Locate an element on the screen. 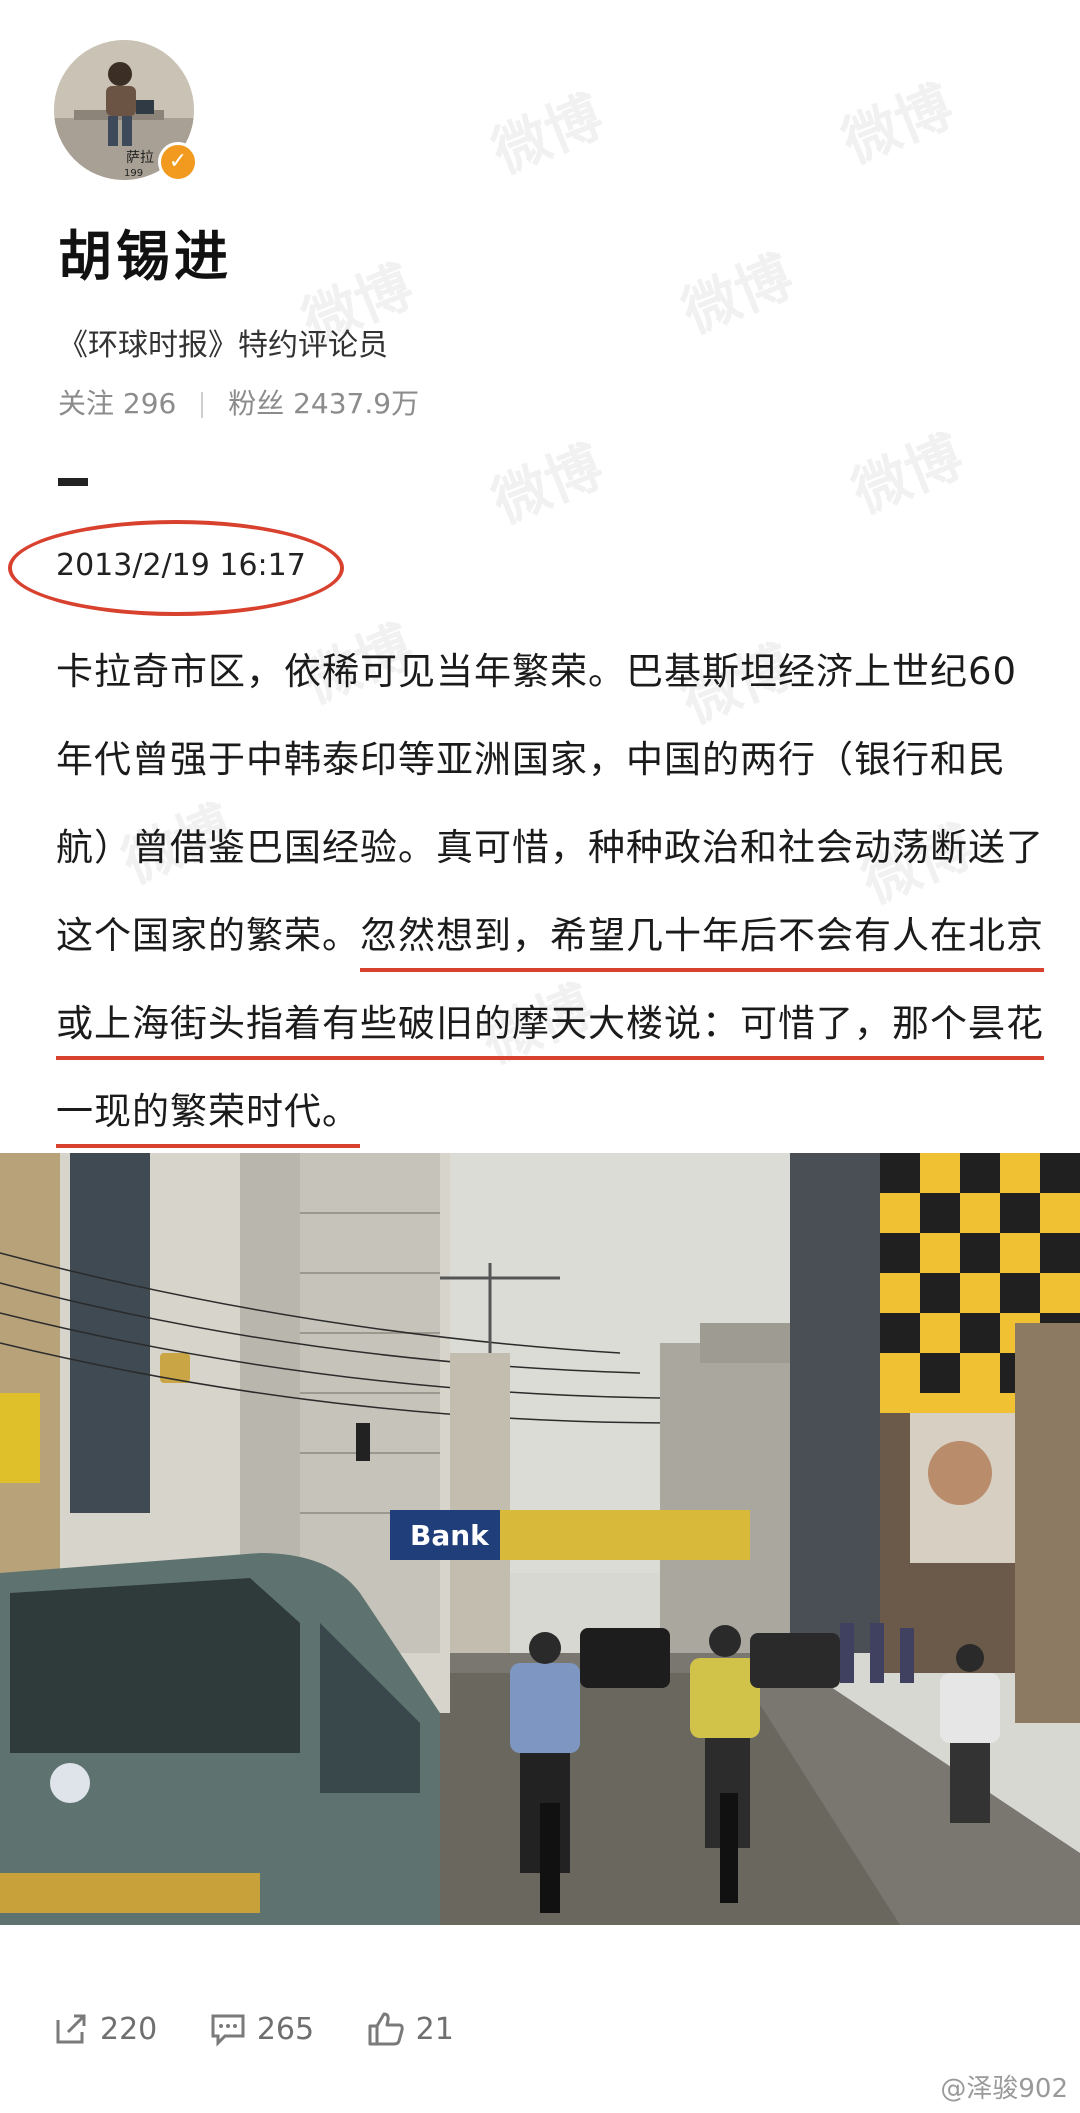 The image size is (1080, 2113). profile-stats: 关注 296 粉丝 2437.9万 is located at coordinates (238, 402).